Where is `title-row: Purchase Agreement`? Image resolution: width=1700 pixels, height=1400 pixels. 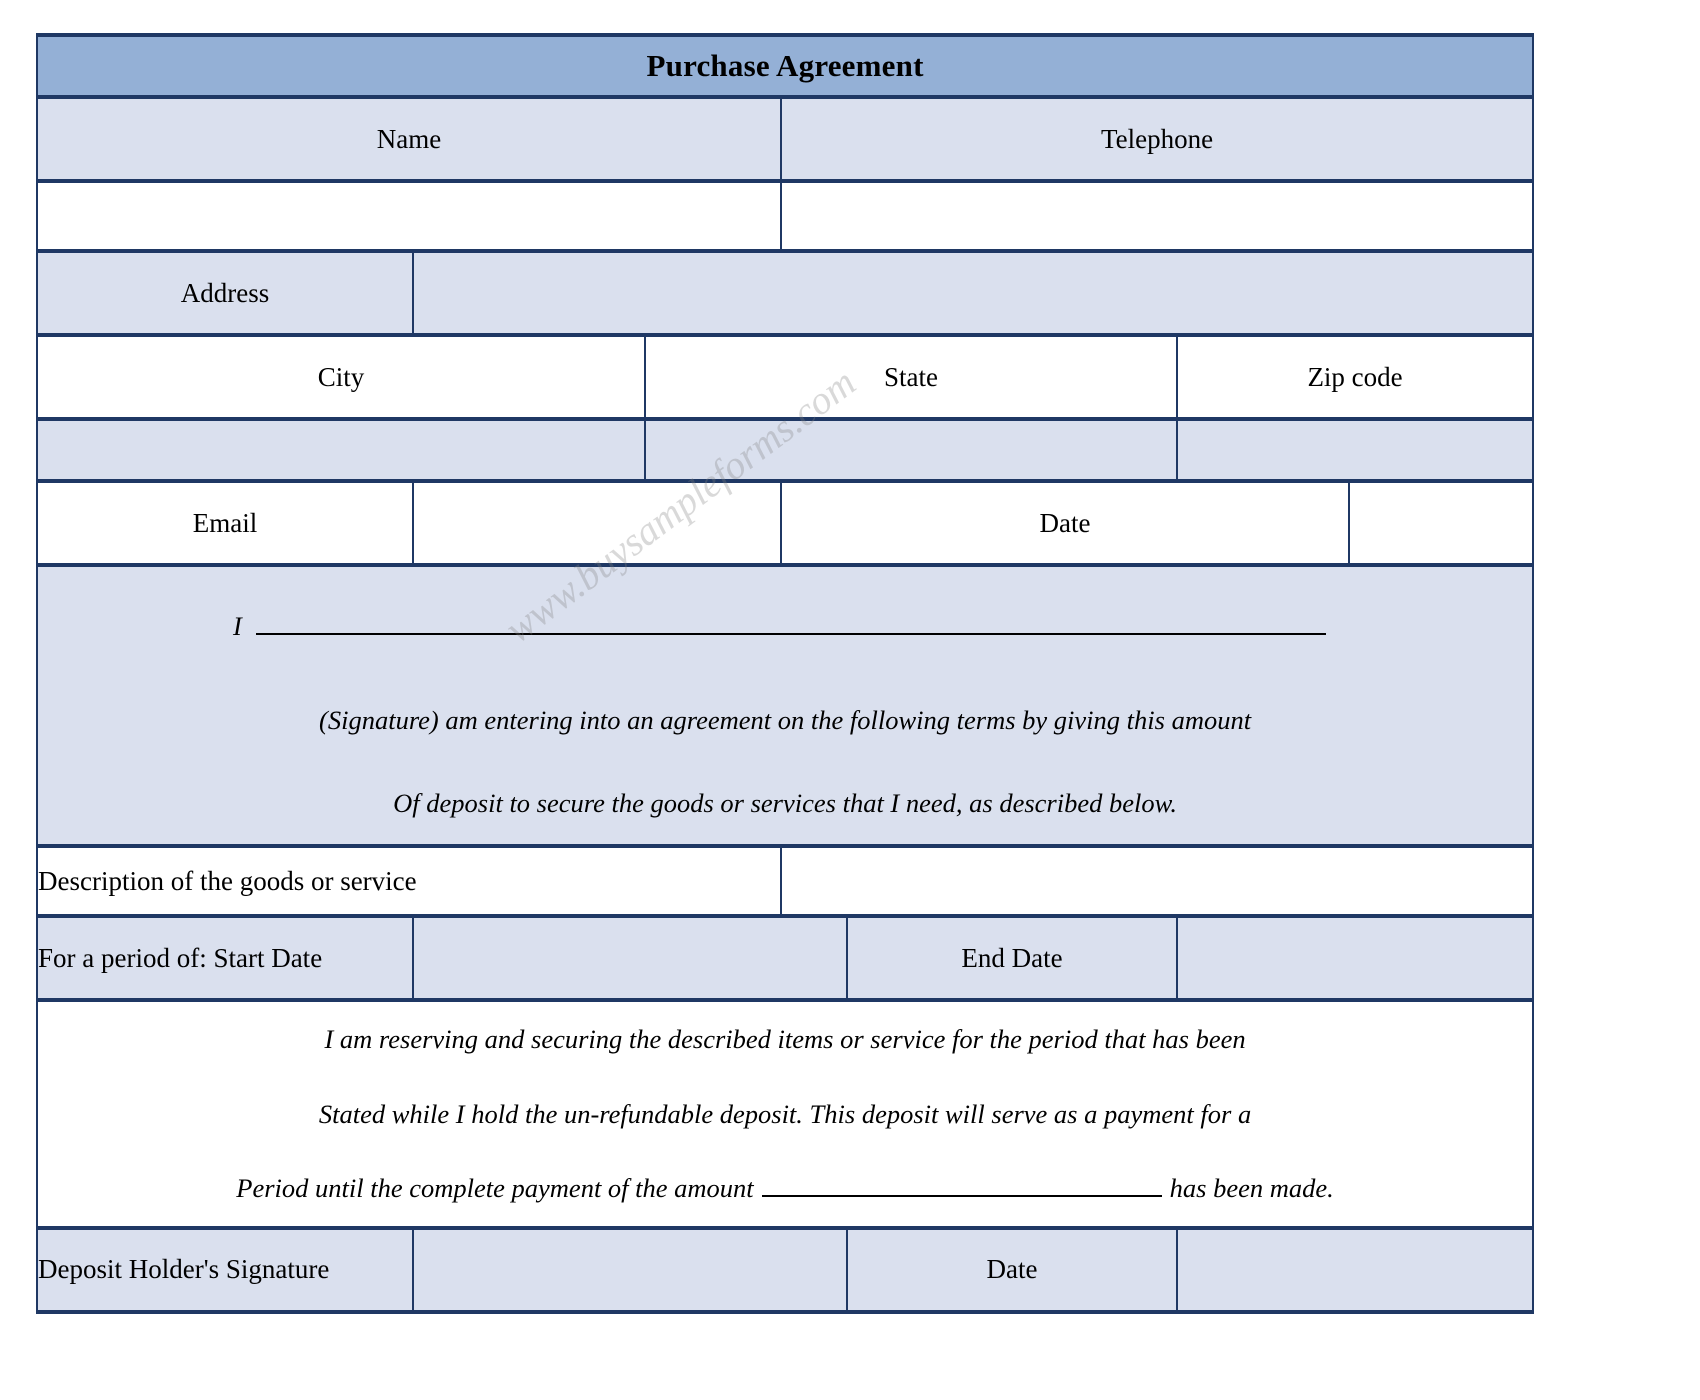
title-row: Purchase Agreement is located at coordinates (785, 66).